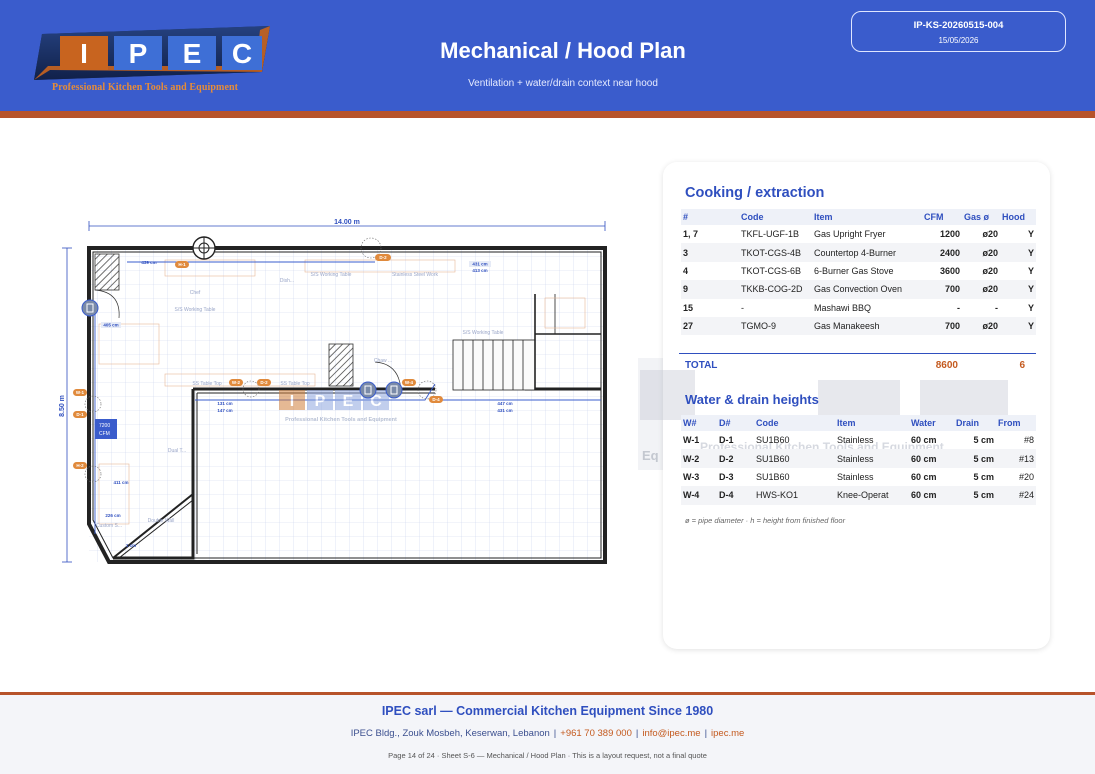  I want to click on hood-cfm-box: 7200 CFM, so click(106, 429).